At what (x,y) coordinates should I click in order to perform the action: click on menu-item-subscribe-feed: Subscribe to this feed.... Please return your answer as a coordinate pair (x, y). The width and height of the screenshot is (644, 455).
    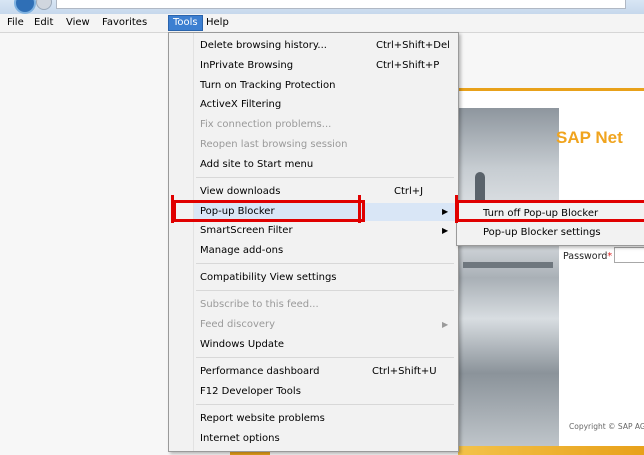
    Looking at the image, I should click on (325, 305).